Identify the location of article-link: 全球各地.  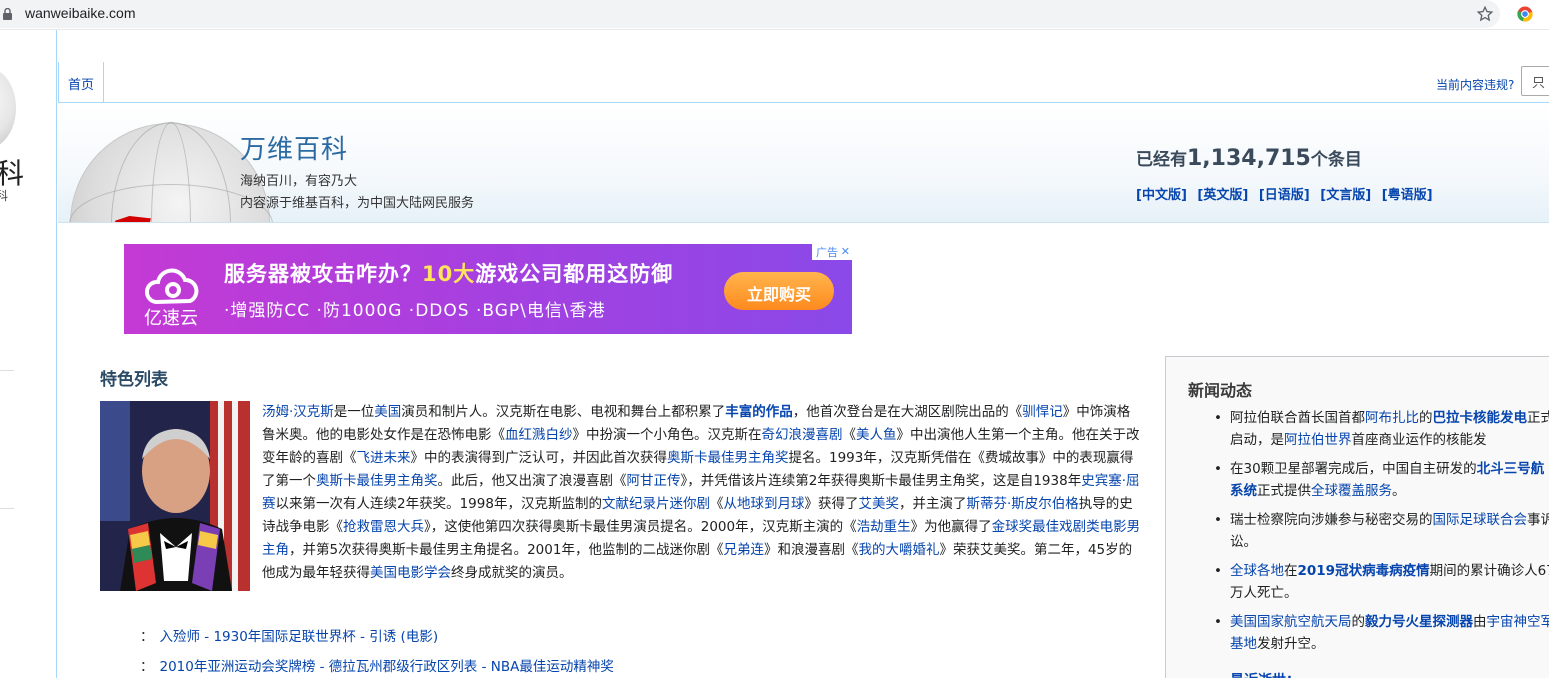
(1257, 571).